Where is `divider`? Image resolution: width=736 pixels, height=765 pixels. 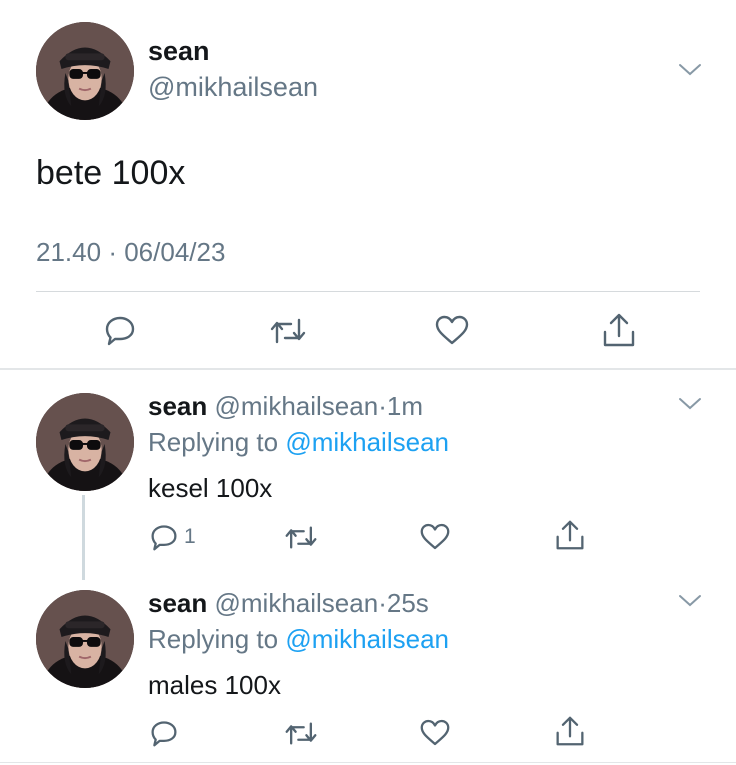
divider is located at coordinates (368, 291).